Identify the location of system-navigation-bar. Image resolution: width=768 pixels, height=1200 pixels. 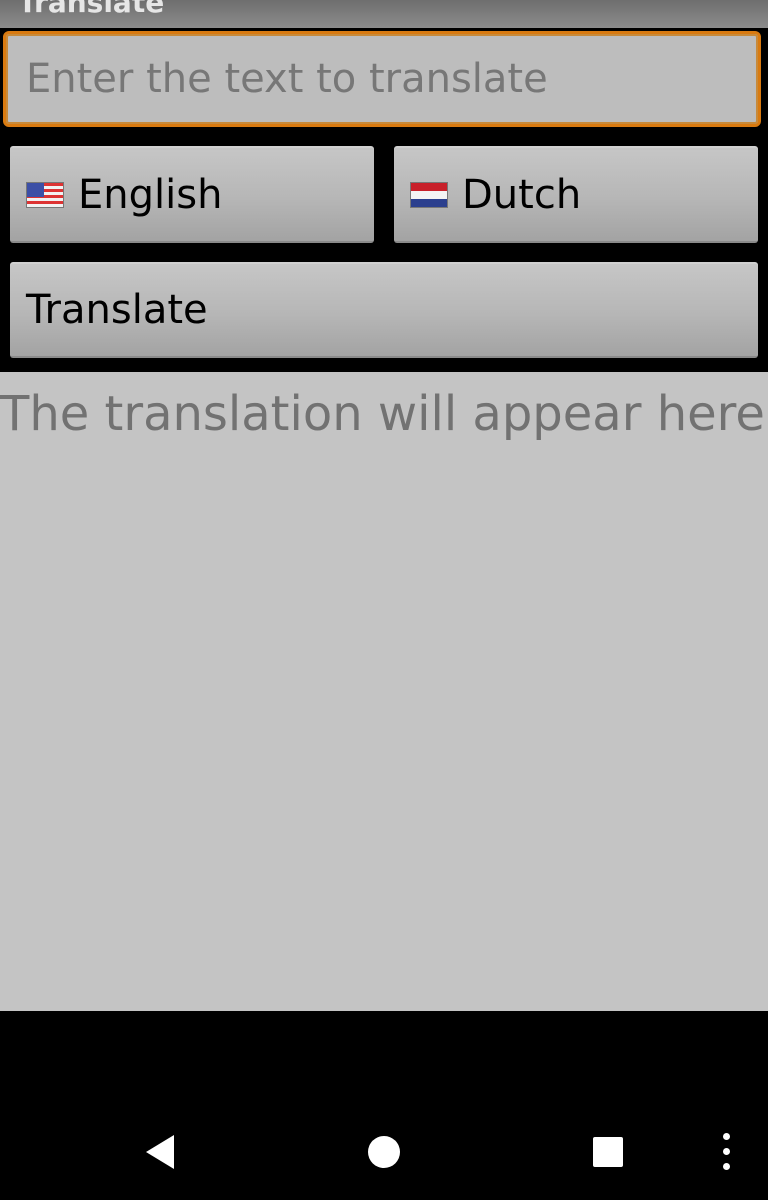
(384, 1152).